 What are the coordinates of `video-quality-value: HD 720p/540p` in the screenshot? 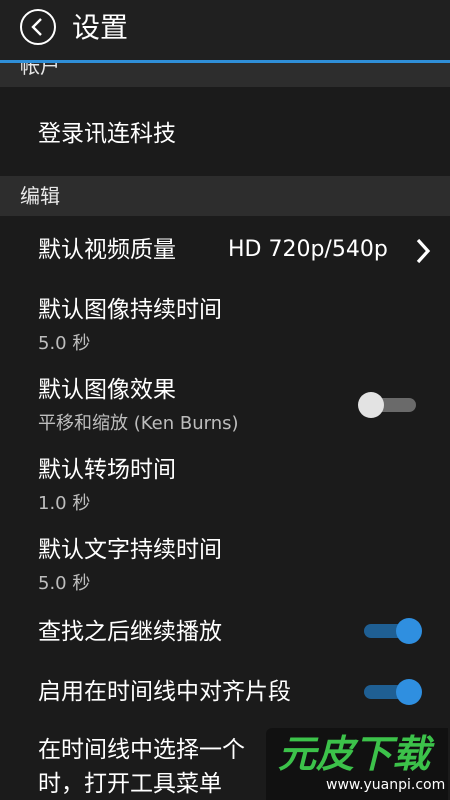 It's located at (308, 249).